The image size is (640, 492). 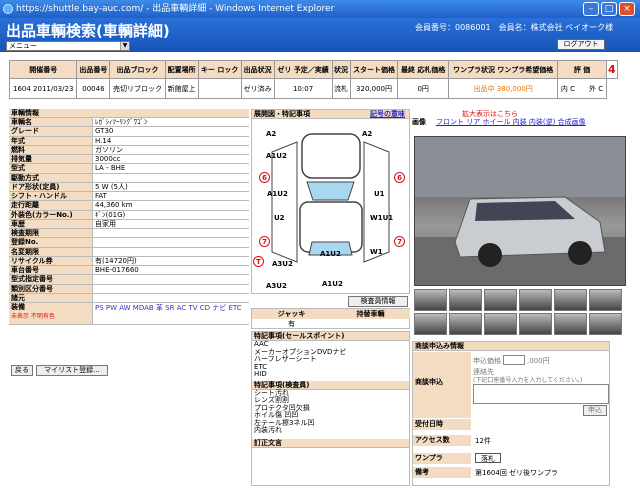 I want to click on info-key: 燃料, so click(x=51, y=149).